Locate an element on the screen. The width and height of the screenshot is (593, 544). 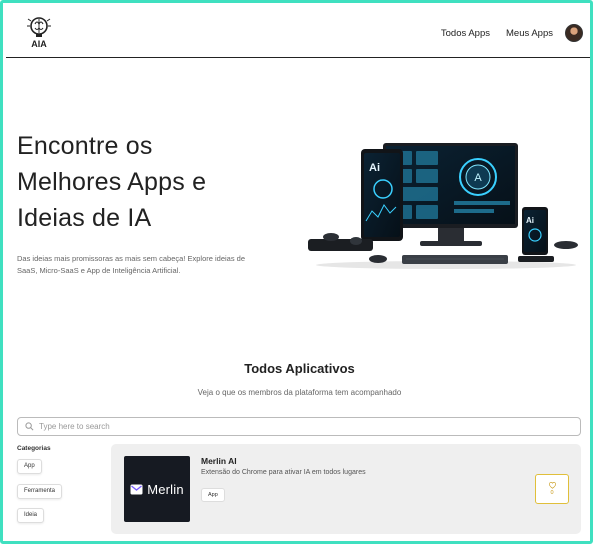
nav-menu: Todos Apps Meus Apps is located at coordinates (512, 33).